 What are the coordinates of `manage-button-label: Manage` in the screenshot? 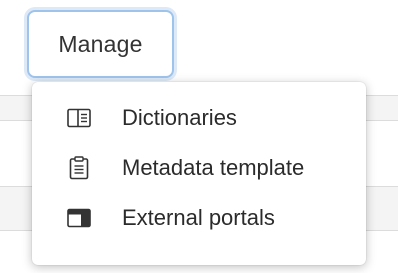 It's located at (100, 43).